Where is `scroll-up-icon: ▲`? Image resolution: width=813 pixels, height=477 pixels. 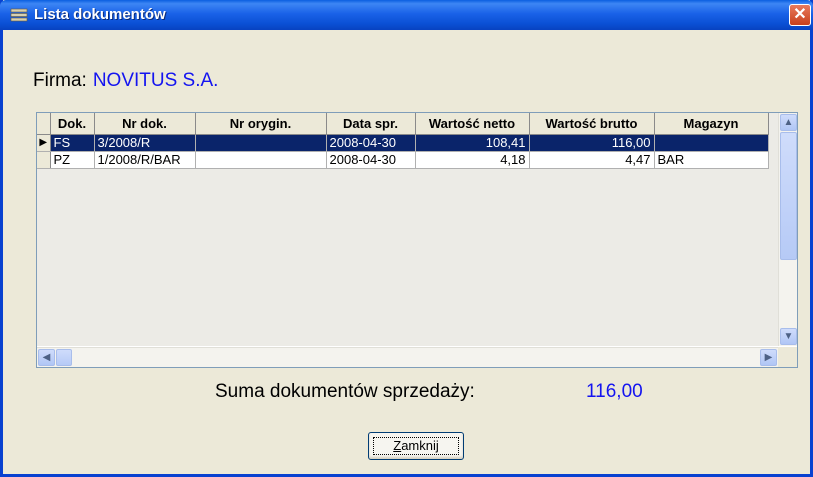
scroll-up-icon: ▲ is located at coordinates (788, 122).